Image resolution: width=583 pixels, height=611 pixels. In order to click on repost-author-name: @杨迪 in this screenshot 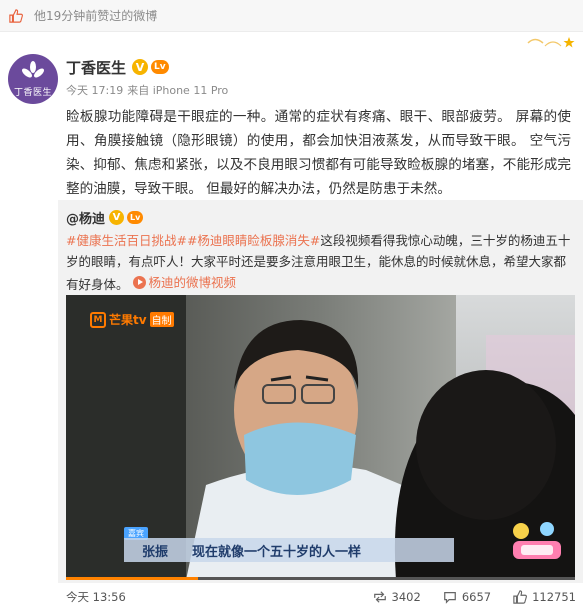, I will do `click(85, 217)`.